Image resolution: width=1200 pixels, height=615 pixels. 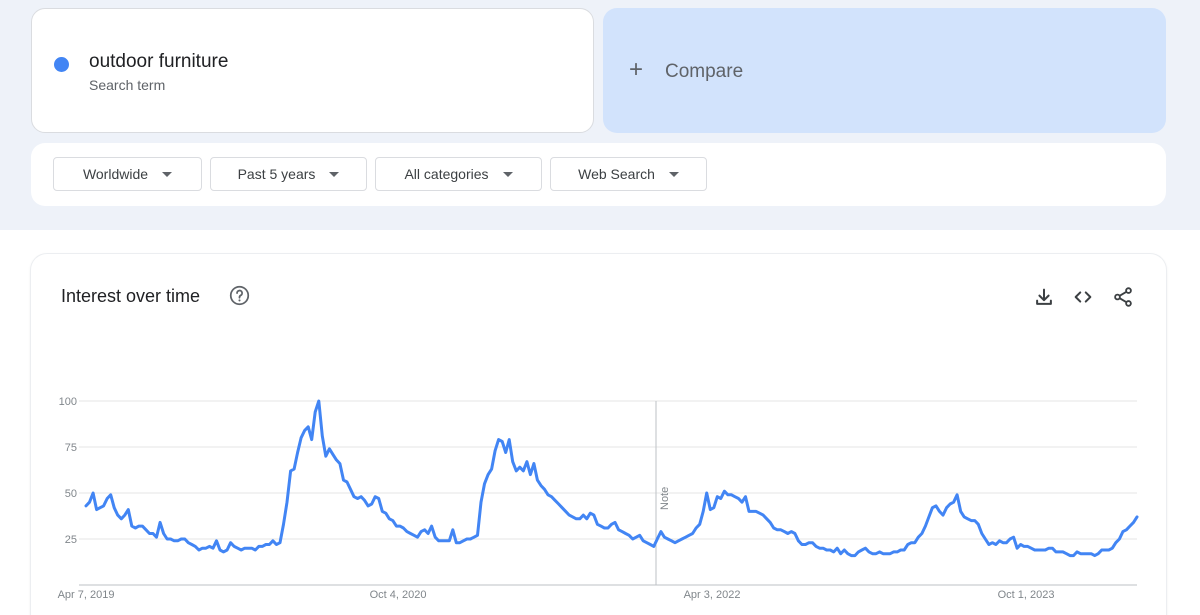 I want to click on compare-button: + Compare, so click(x=884, y=70).